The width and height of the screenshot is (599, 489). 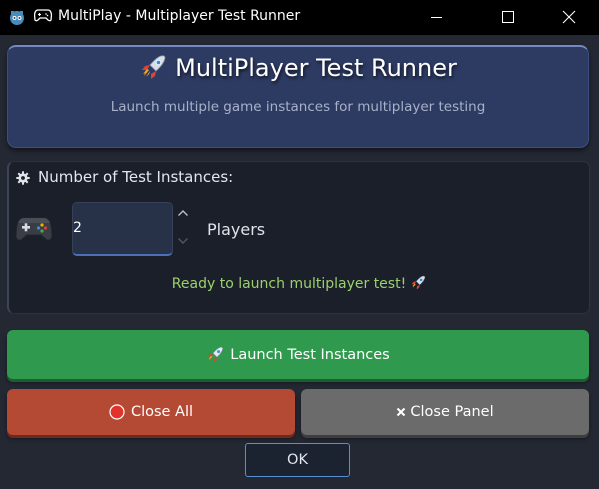 I want to click on close-panel-button: Close Panel, so click(x=445, y=412).